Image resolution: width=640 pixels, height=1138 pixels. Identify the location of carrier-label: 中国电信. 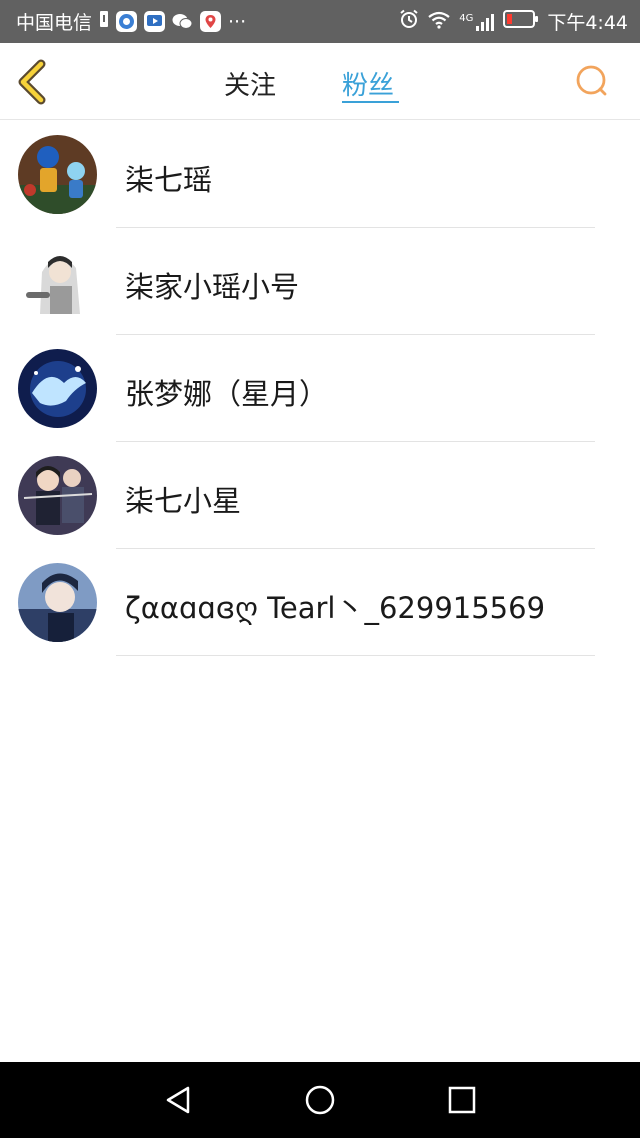
(54, 23).